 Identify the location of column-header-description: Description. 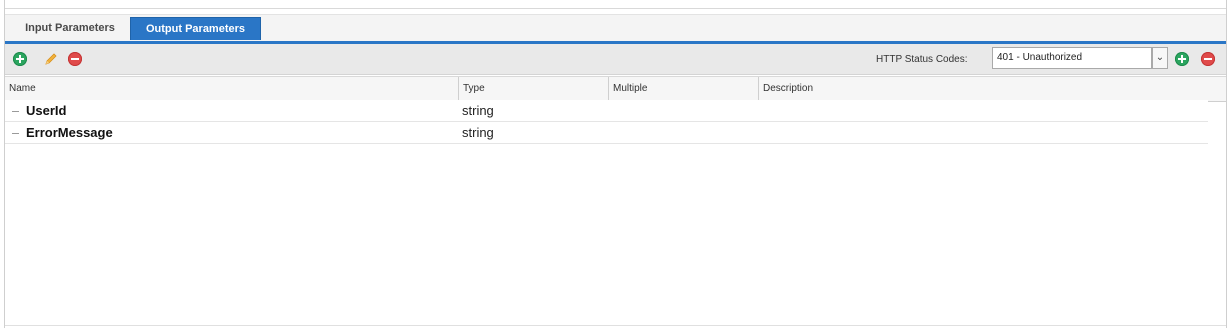
(983, 89).